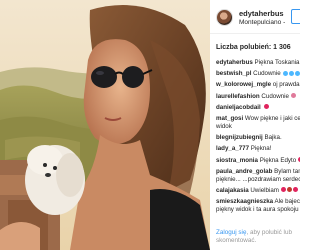 The image size is (320, 250). What do you see at coordinates (224, 126) in the screenshot?
I see `comment-text-continued: widok` at bounding box center [224, 126].